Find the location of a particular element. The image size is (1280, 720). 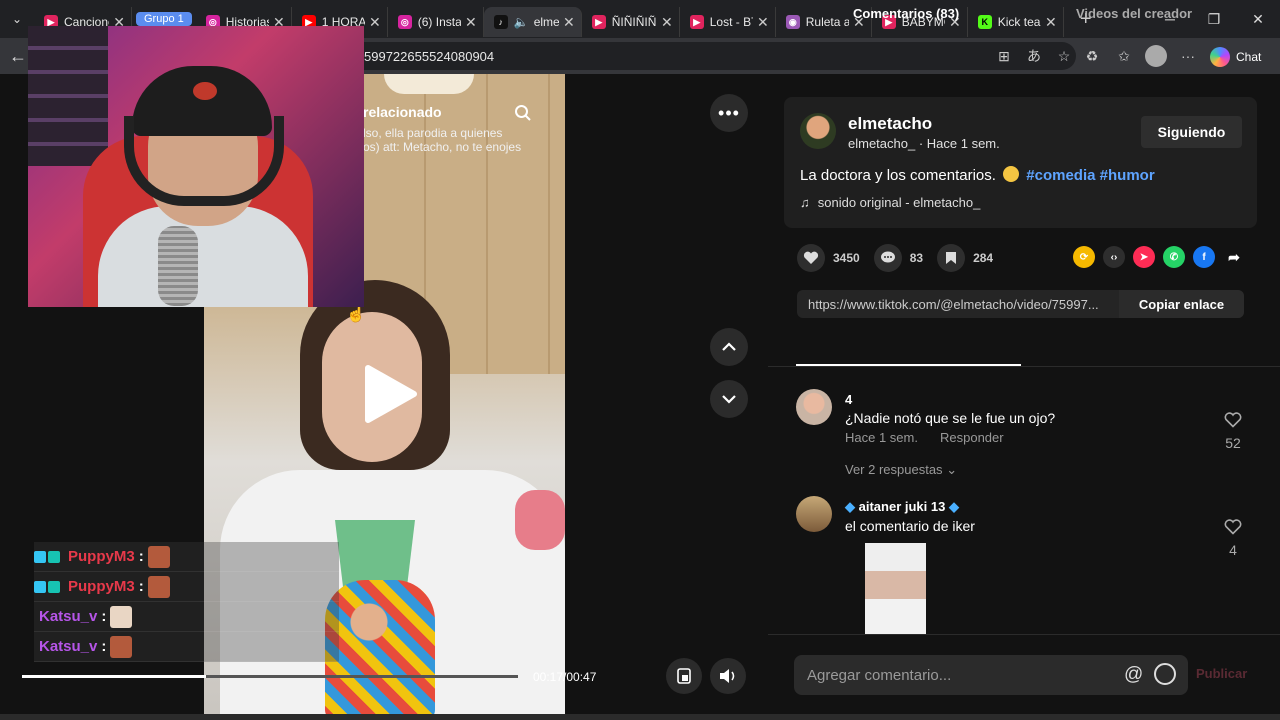

tab-title: ÑIÑIÑIÑ is located at coordinates (634, 22).